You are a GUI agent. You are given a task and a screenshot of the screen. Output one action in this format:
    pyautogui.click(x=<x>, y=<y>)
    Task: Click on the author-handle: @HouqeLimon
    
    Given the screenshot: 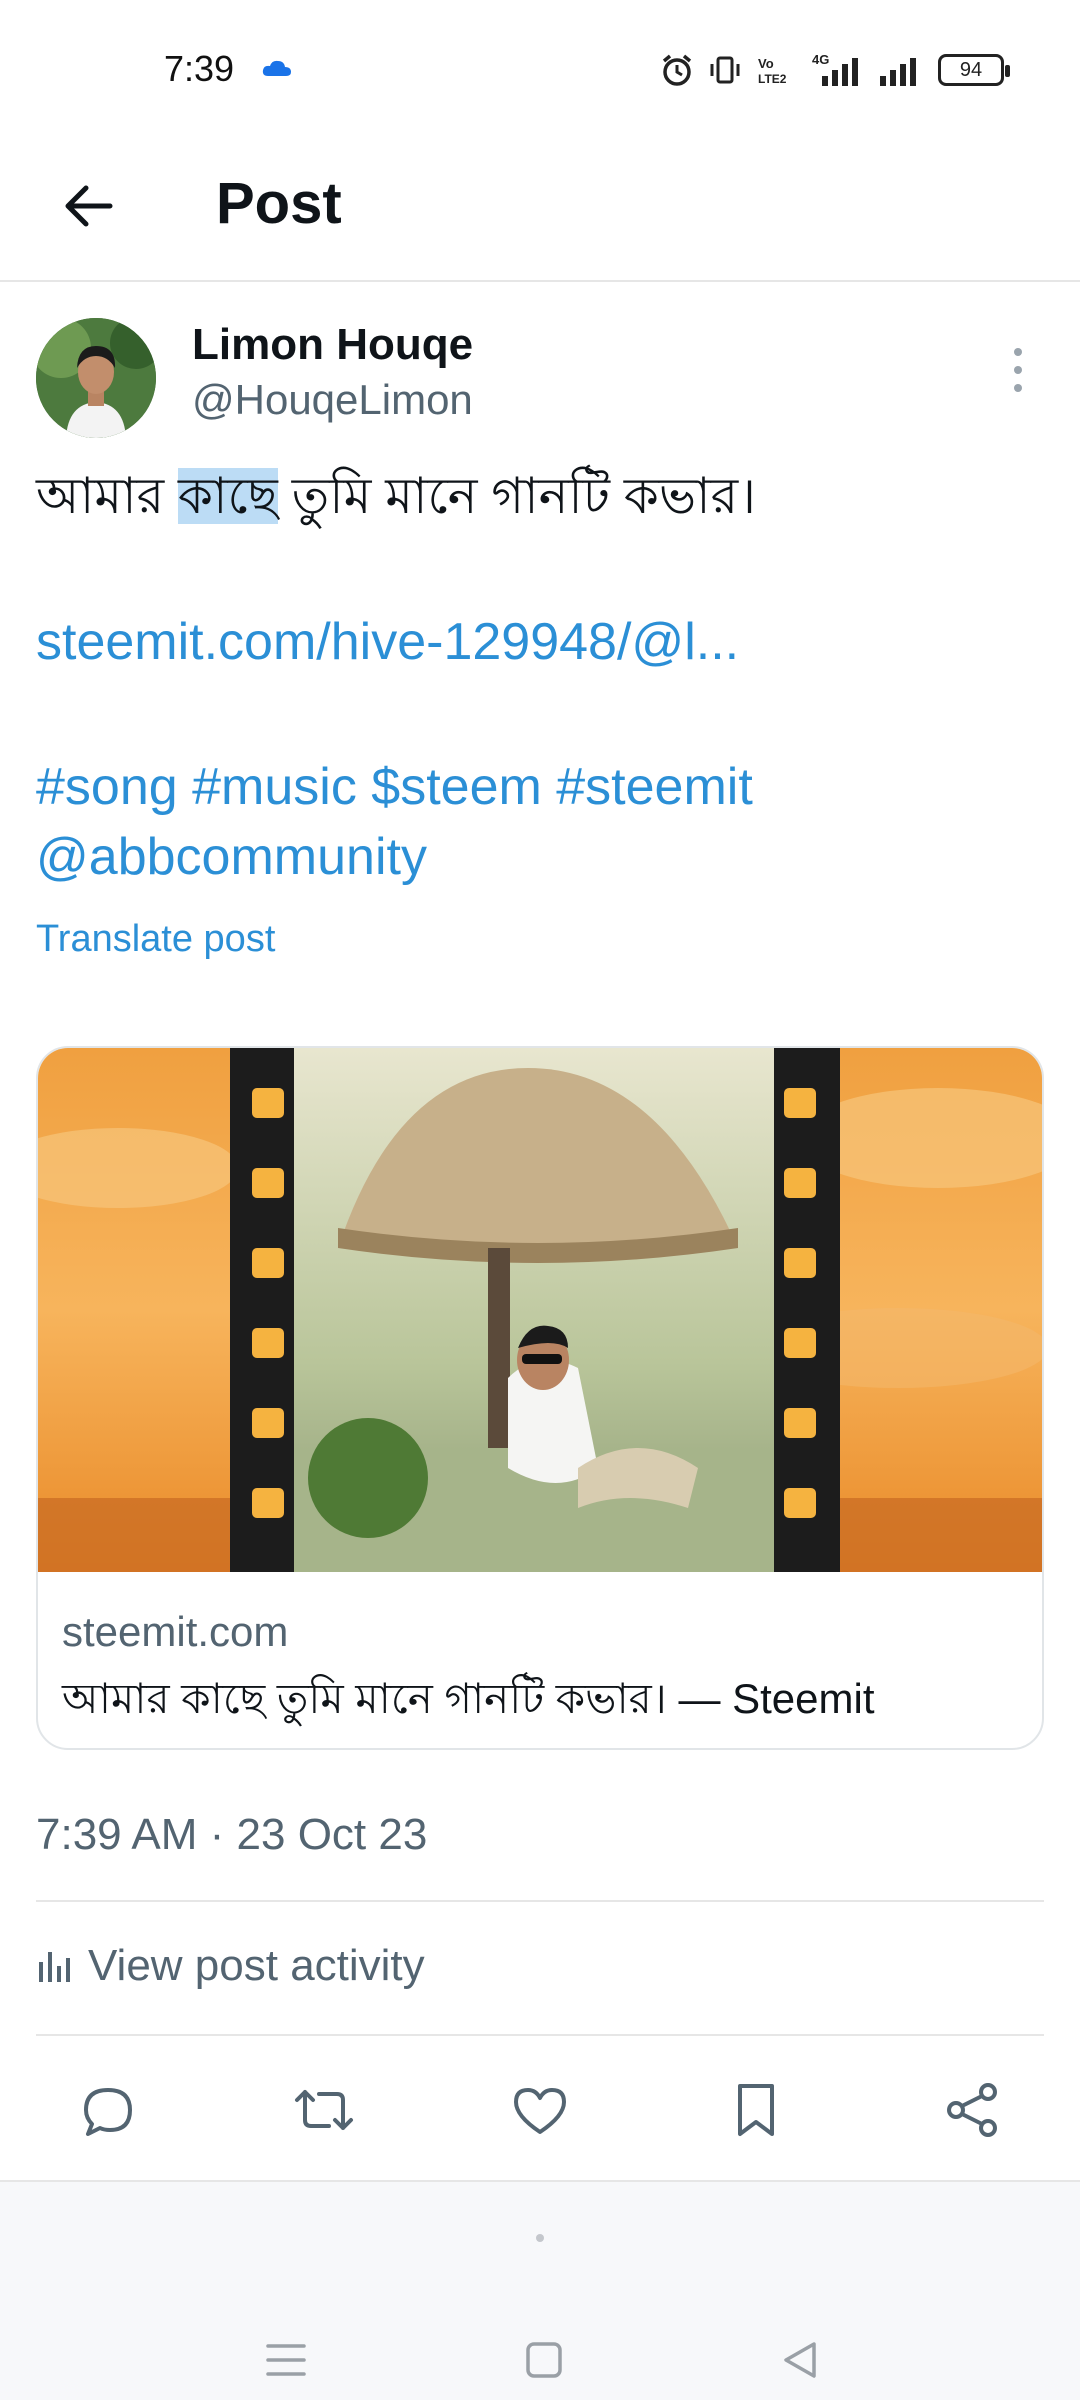 What is the action you would take?
    pyautogui.click(x=332, y=400)
    